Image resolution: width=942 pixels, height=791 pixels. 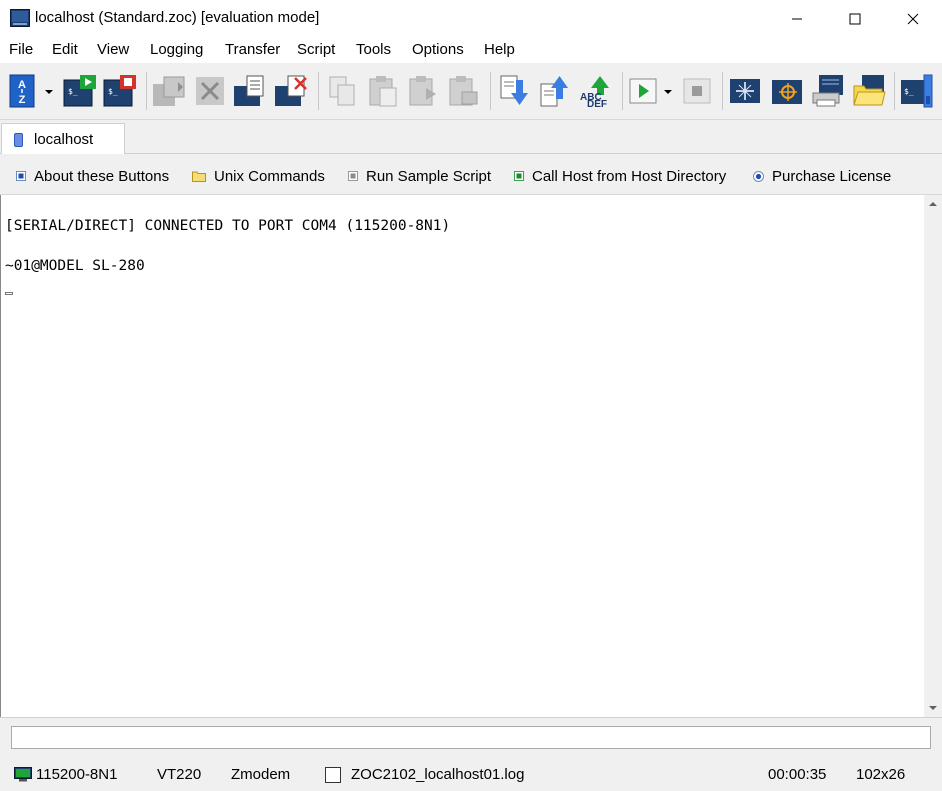 What do you see at coordinates (76, 774) in the screenshot?
I see `connection-status: 115200-8N1` at bounding box center [76, 774].